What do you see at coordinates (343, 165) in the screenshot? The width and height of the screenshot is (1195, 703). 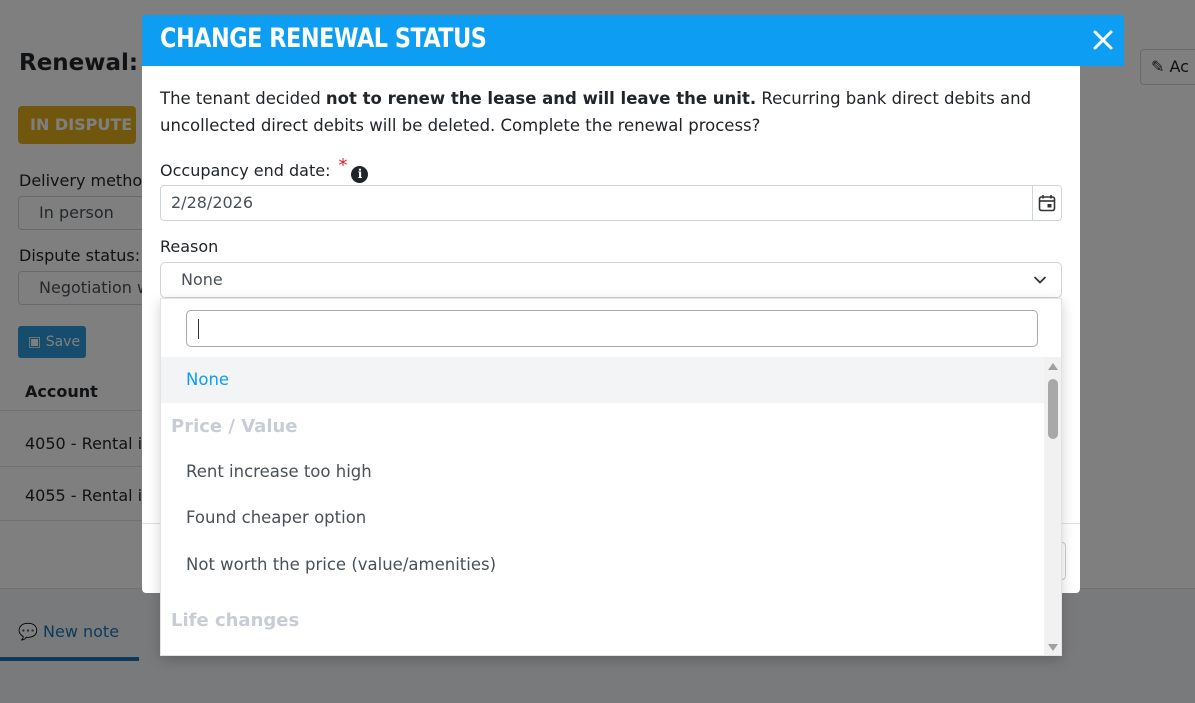 I see `required-mark: *` at bounding box center [343, 165].